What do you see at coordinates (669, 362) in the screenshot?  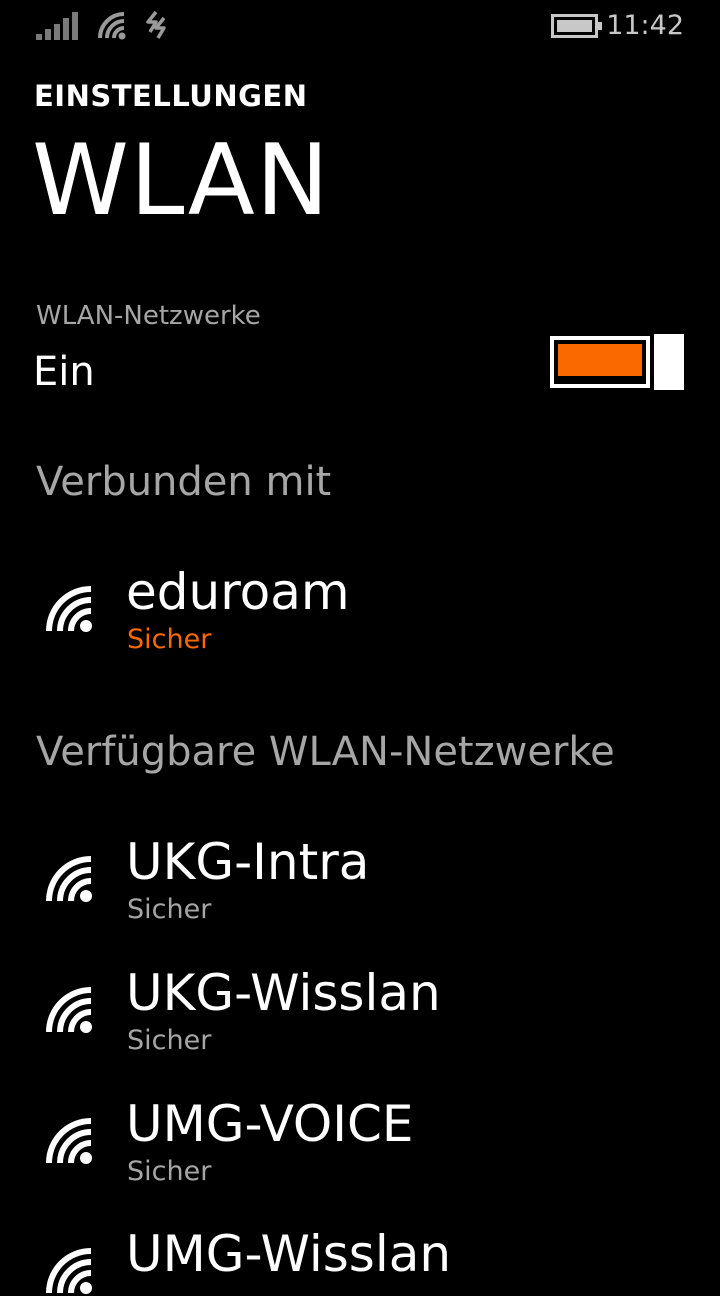 I see `toggle-thumb` at bounding box center [669, 362].